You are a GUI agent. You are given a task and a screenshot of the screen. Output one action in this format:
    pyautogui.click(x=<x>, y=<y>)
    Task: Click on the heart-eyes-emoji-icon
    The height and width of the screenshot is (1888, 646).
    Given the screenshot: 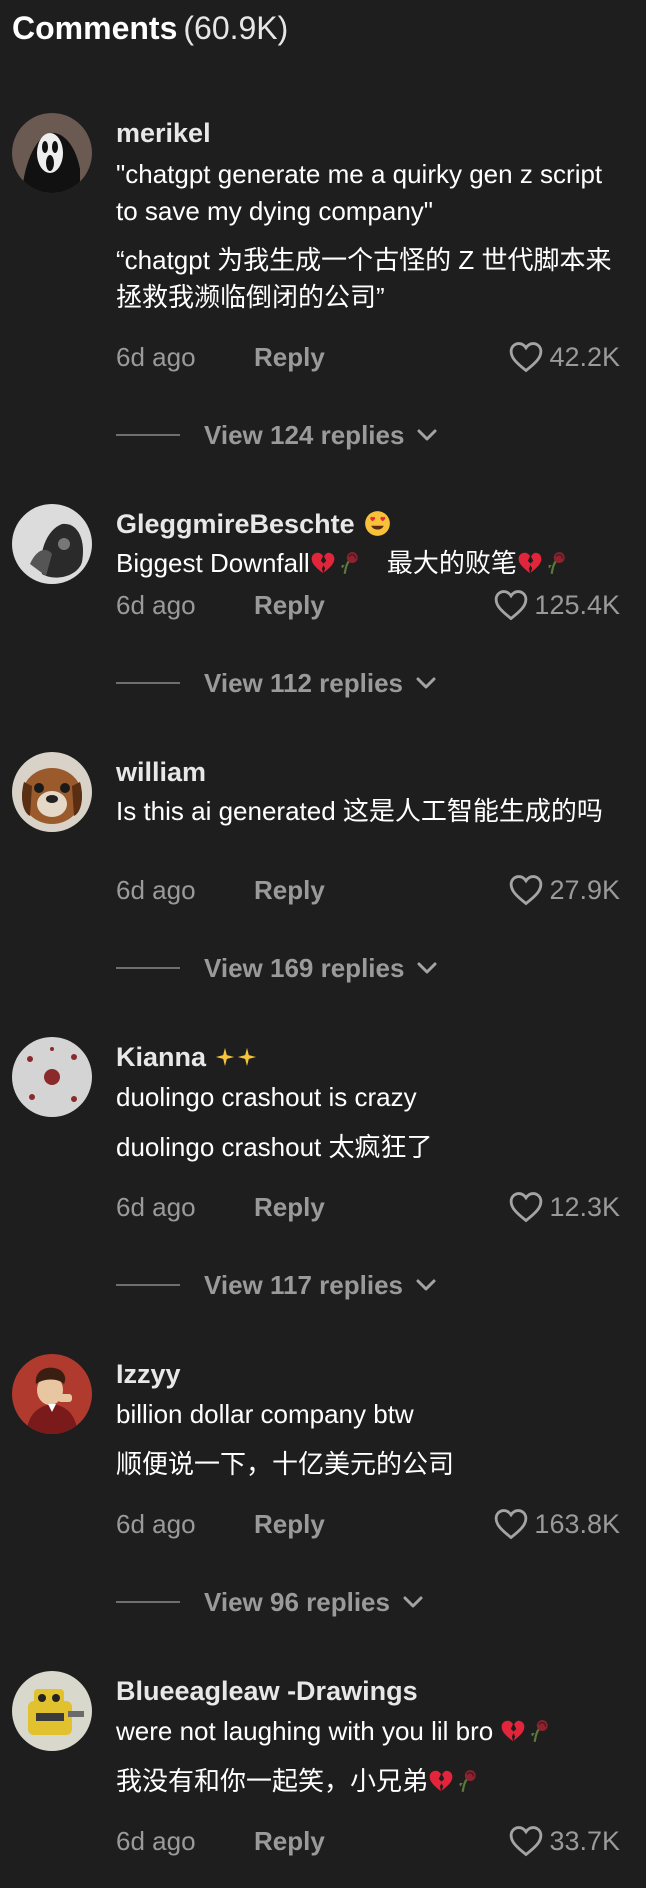 What is the action you would take?
    pyautogui.click(x=377, y=523)
    